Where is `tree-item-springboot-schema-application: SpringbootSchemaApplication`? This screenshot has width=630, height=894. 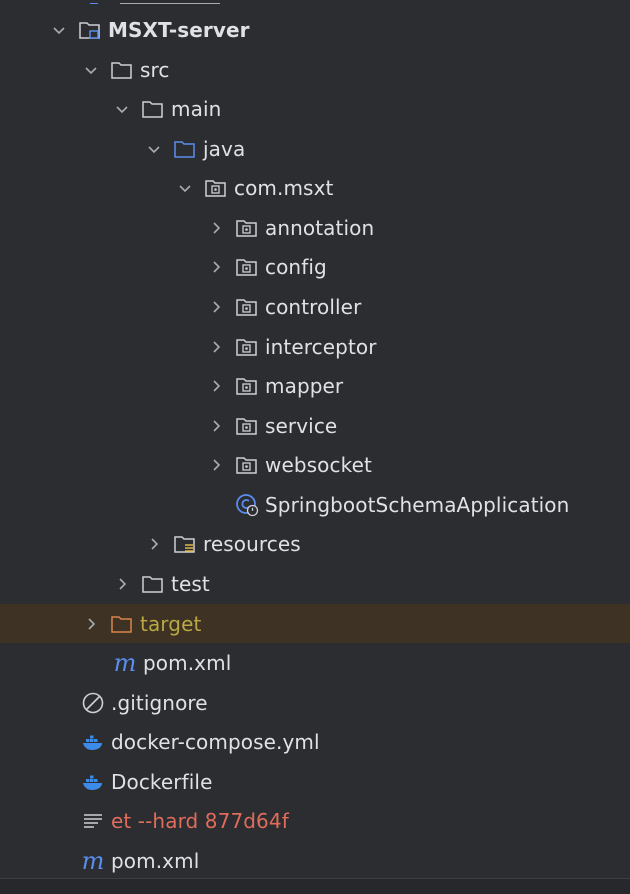 tree-item-springboot-schema-application: SpringbootSchemaApplication is located at coordinates (315, 504).